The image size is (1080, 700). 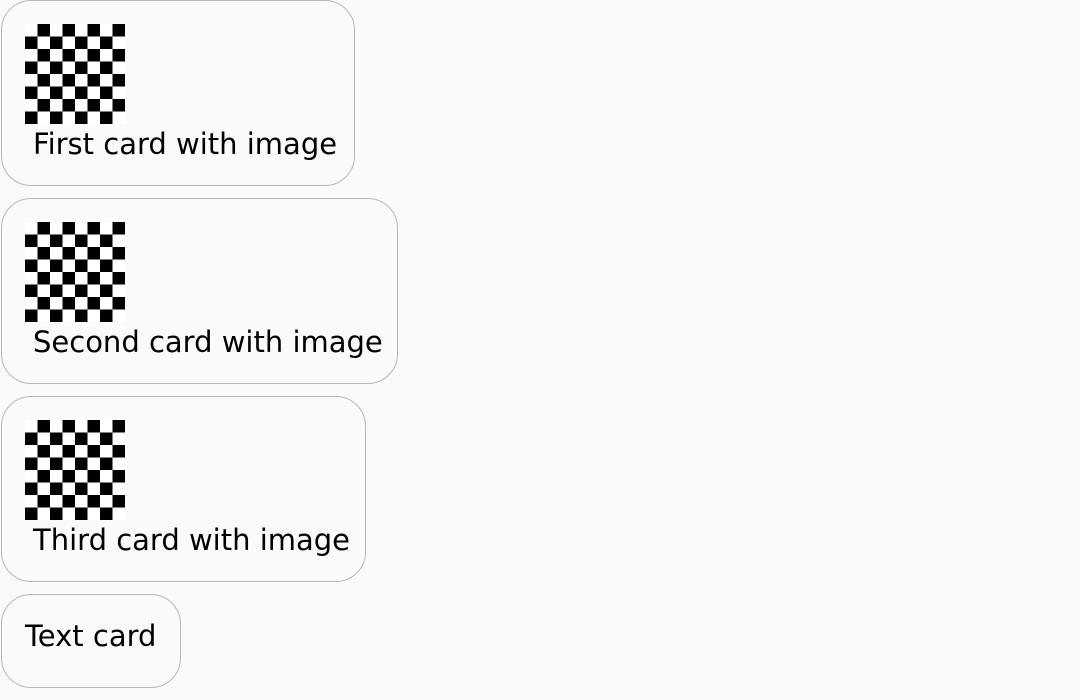 I want to click on card-text: Text card, so click(x=91, y=636).